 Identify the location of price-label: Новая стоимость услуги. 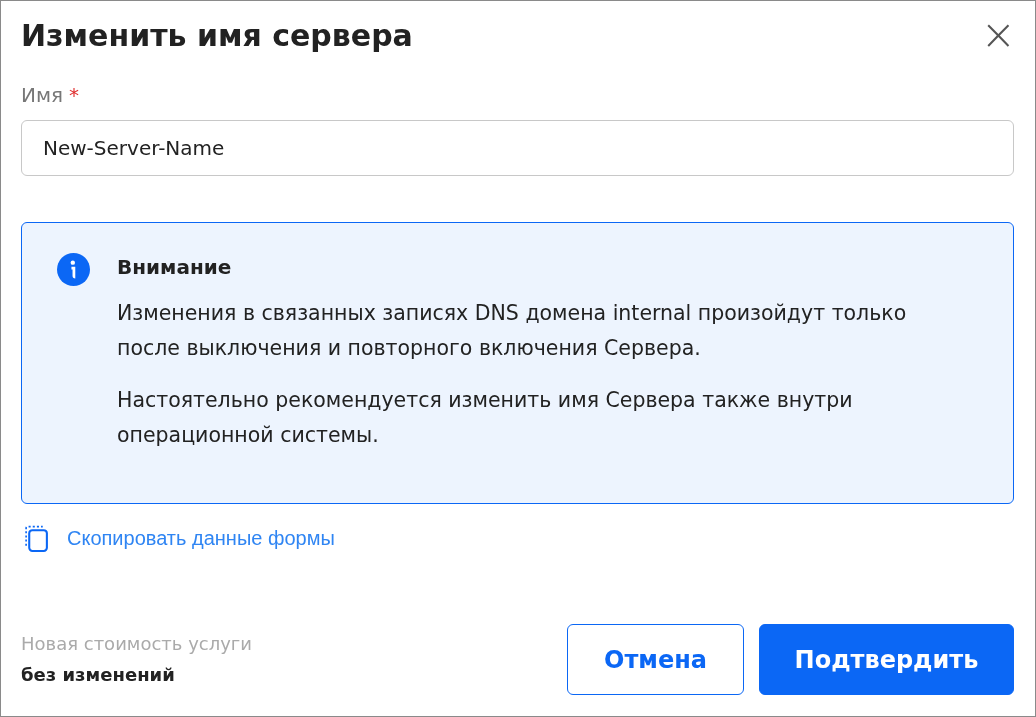
(136, 643).